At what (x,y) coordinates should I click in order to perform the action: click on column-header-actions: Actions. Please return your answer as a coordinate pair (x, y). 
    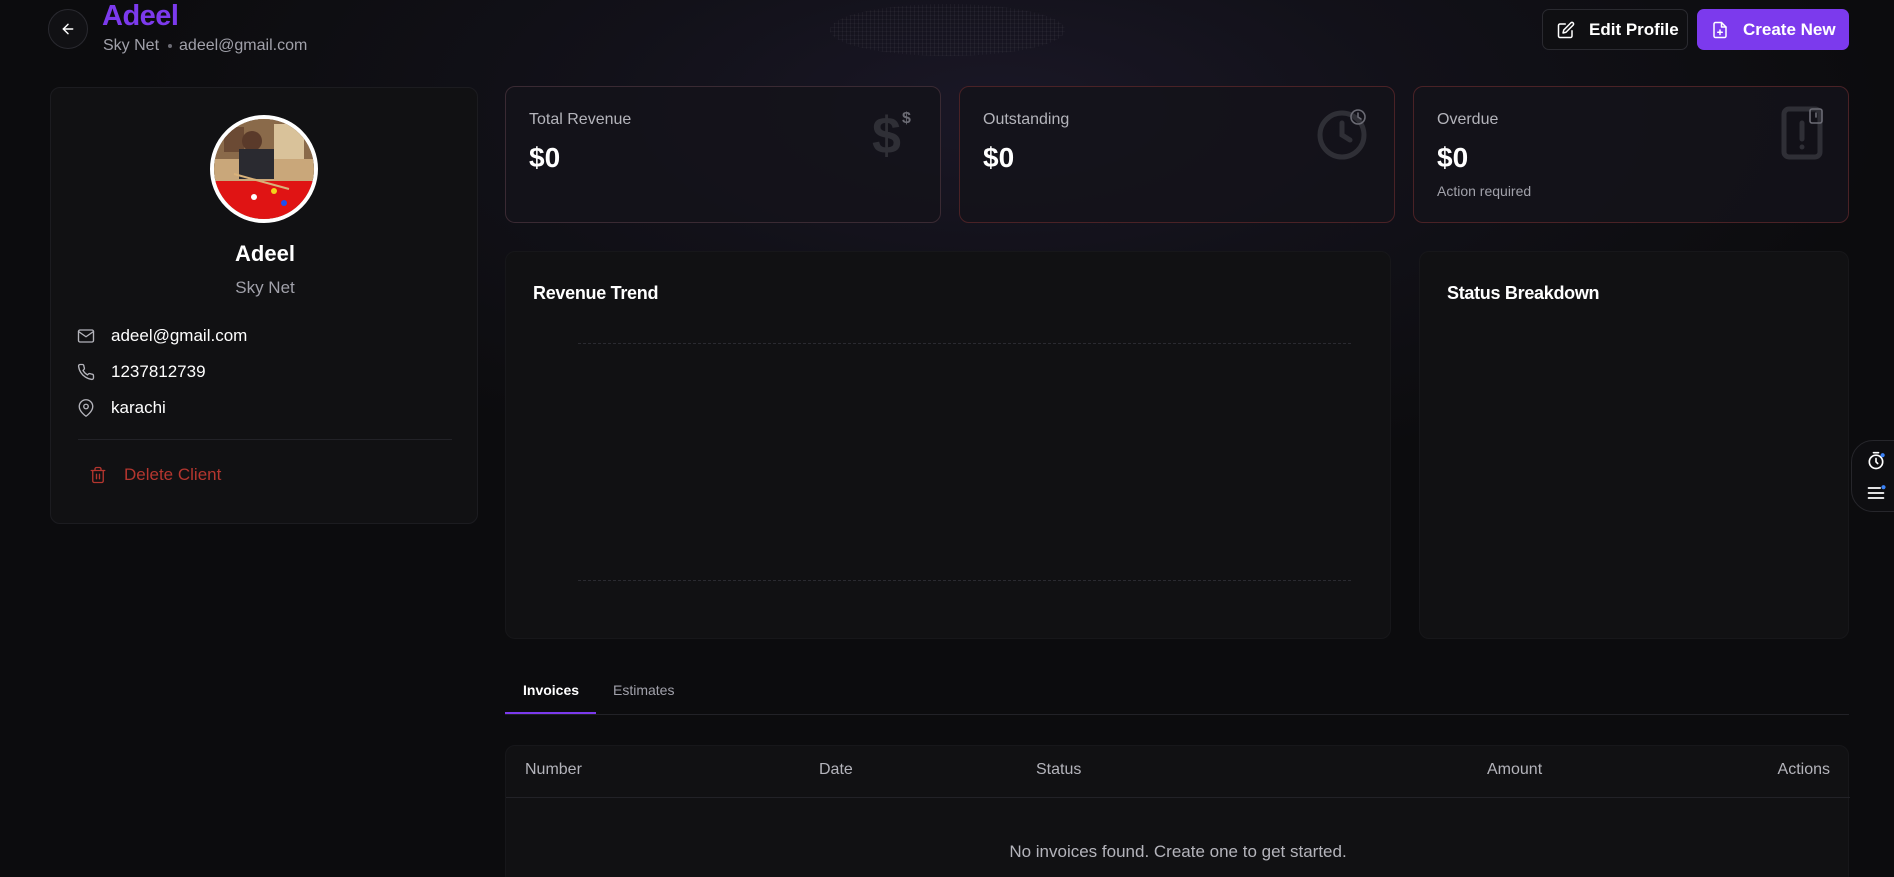
    Looking at the image, I should click on (1803, 769).